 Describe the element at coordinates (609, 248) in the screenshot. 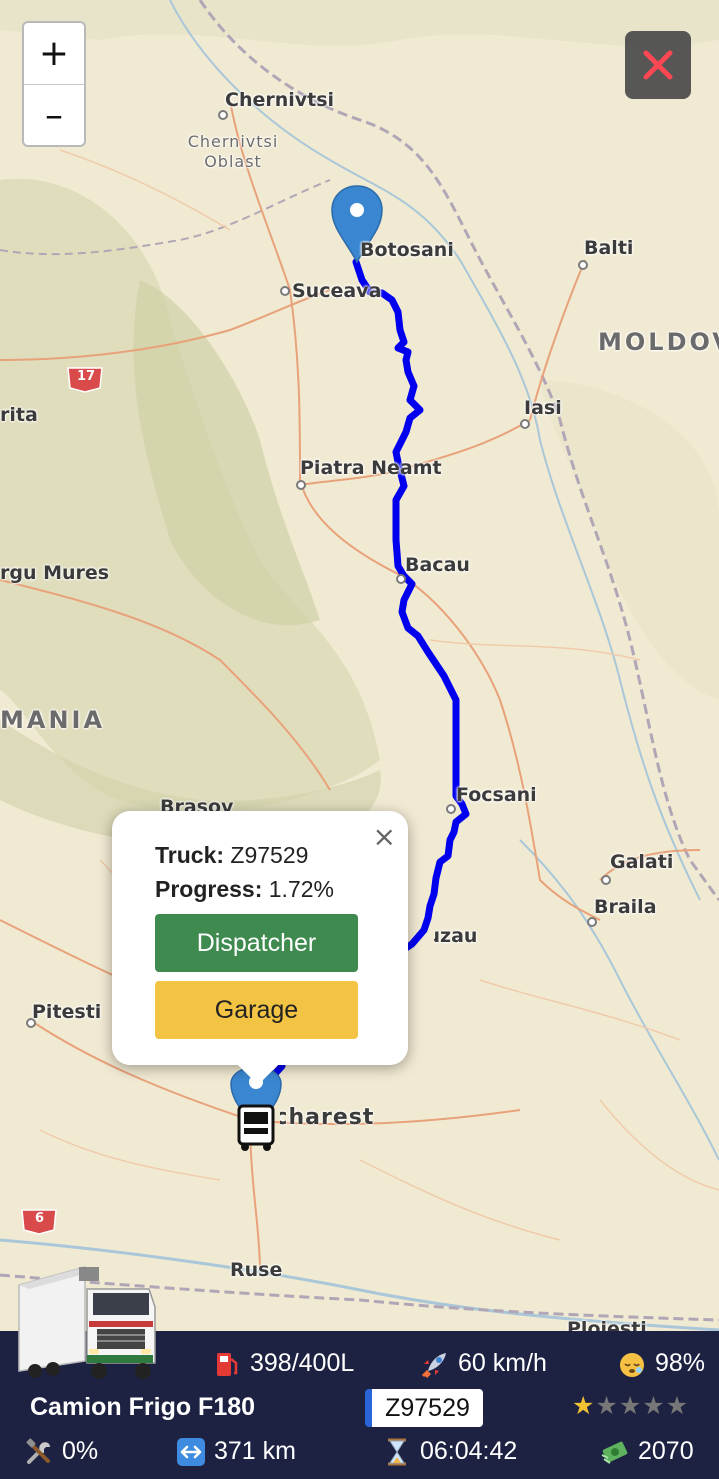

I see `city-label: Balti` at that location.